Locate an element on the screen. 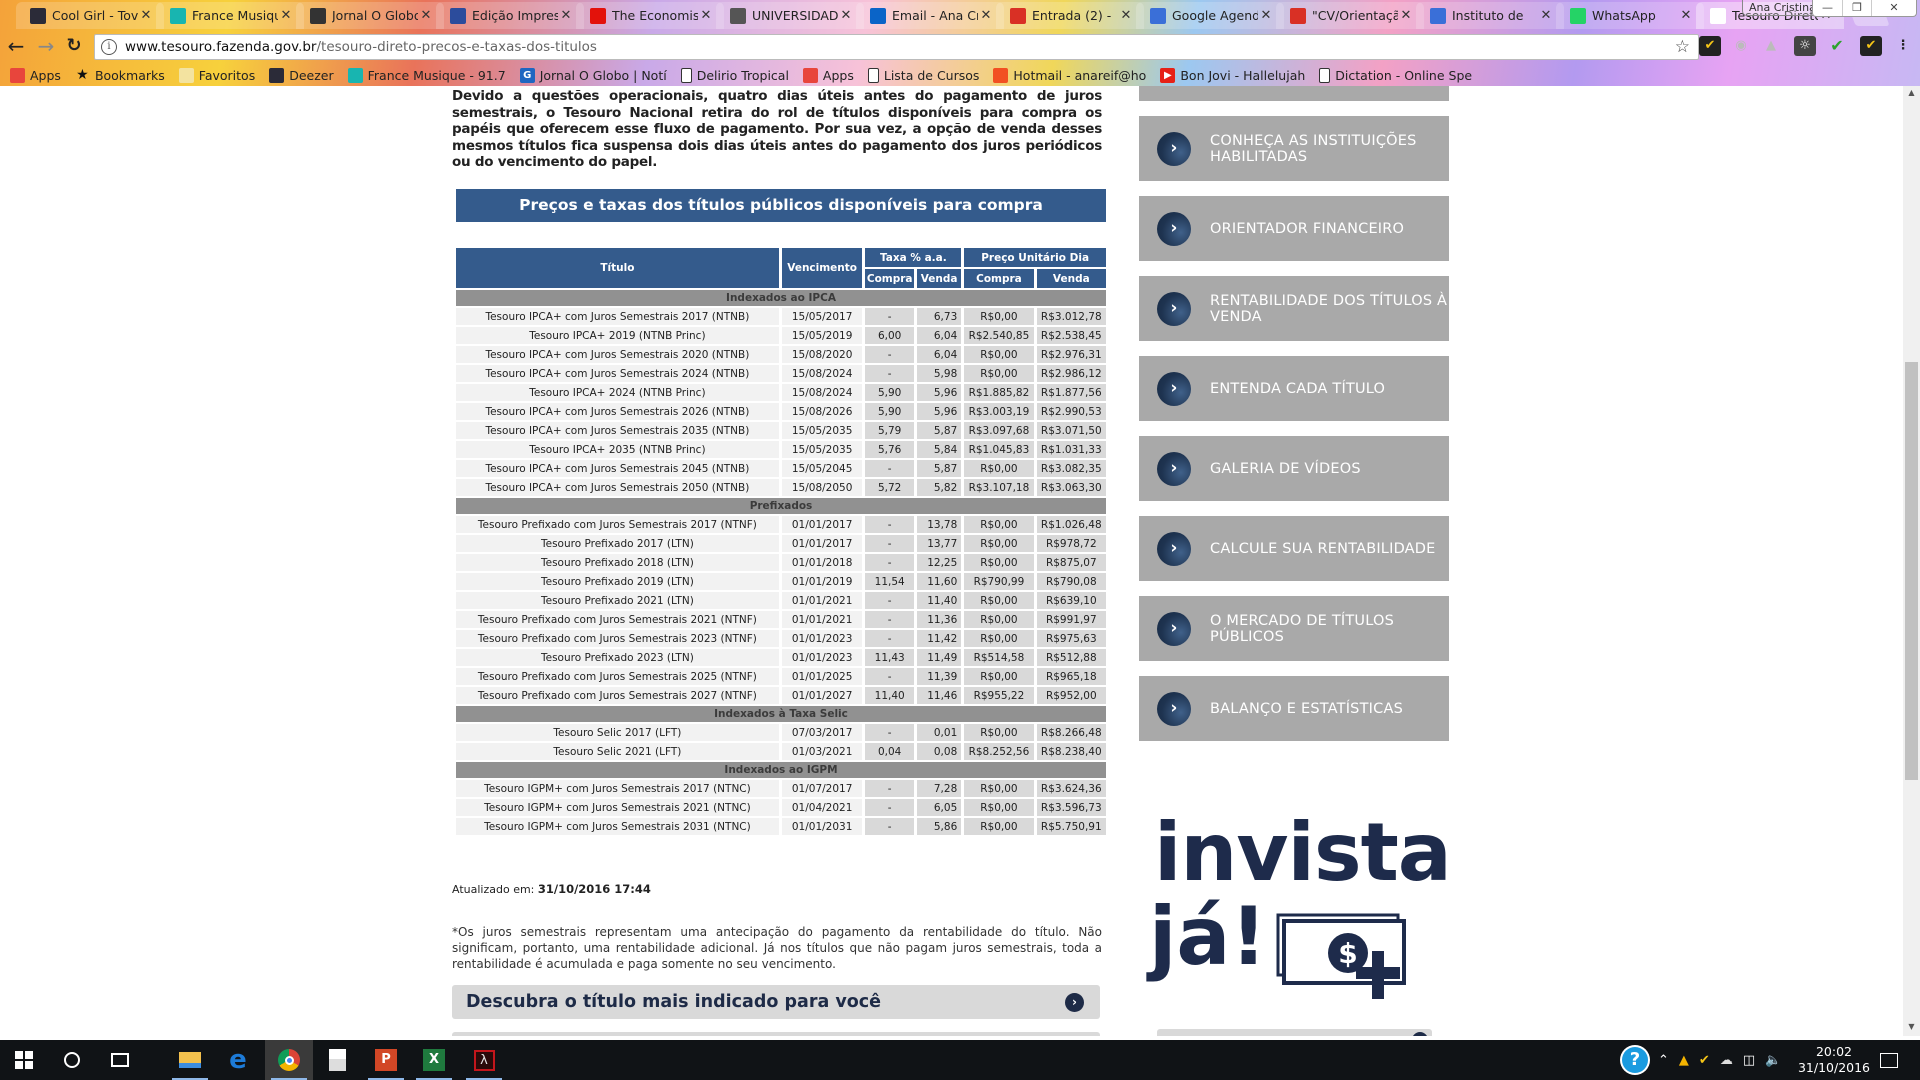 The width and height of the screenshot is (1920, 1080). browser-tab: Entrada (2) - ✕ is located at coordinates (1070, 15).